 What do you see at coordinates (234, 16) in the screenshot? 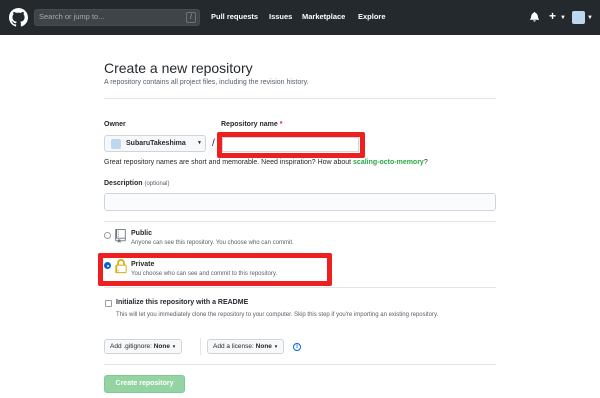
I see `nav-pull-requests: Pull requests` at bounding box center [234, 16].